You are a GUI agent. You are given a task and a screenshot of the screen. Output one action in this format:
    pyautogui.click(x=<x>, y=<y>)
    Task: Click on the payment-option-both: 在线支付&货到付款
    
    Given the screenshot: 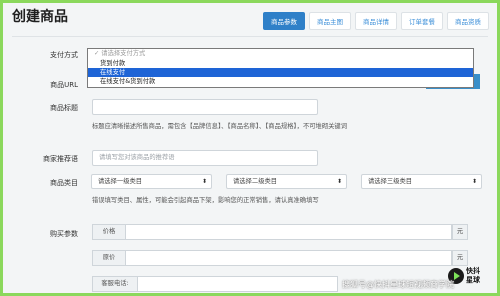 What is the action you would take?
    pyautogui.click(x=280, y=81)
    